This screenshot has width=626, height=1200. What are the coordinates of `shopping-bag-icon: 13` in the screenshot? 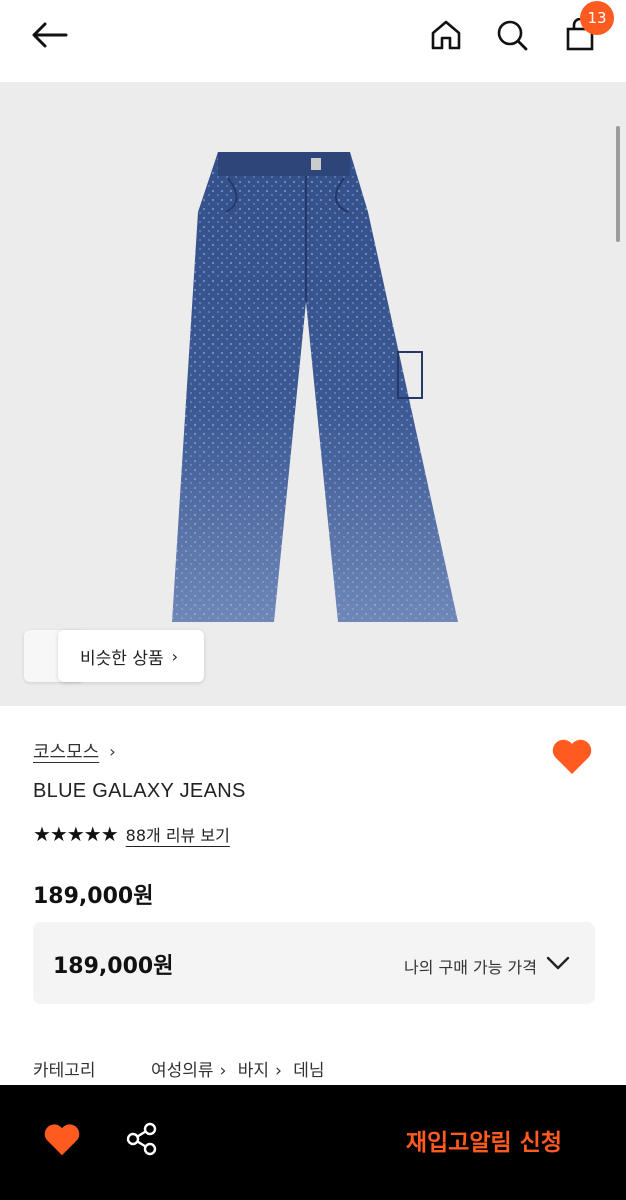 It's located at (586, 29).